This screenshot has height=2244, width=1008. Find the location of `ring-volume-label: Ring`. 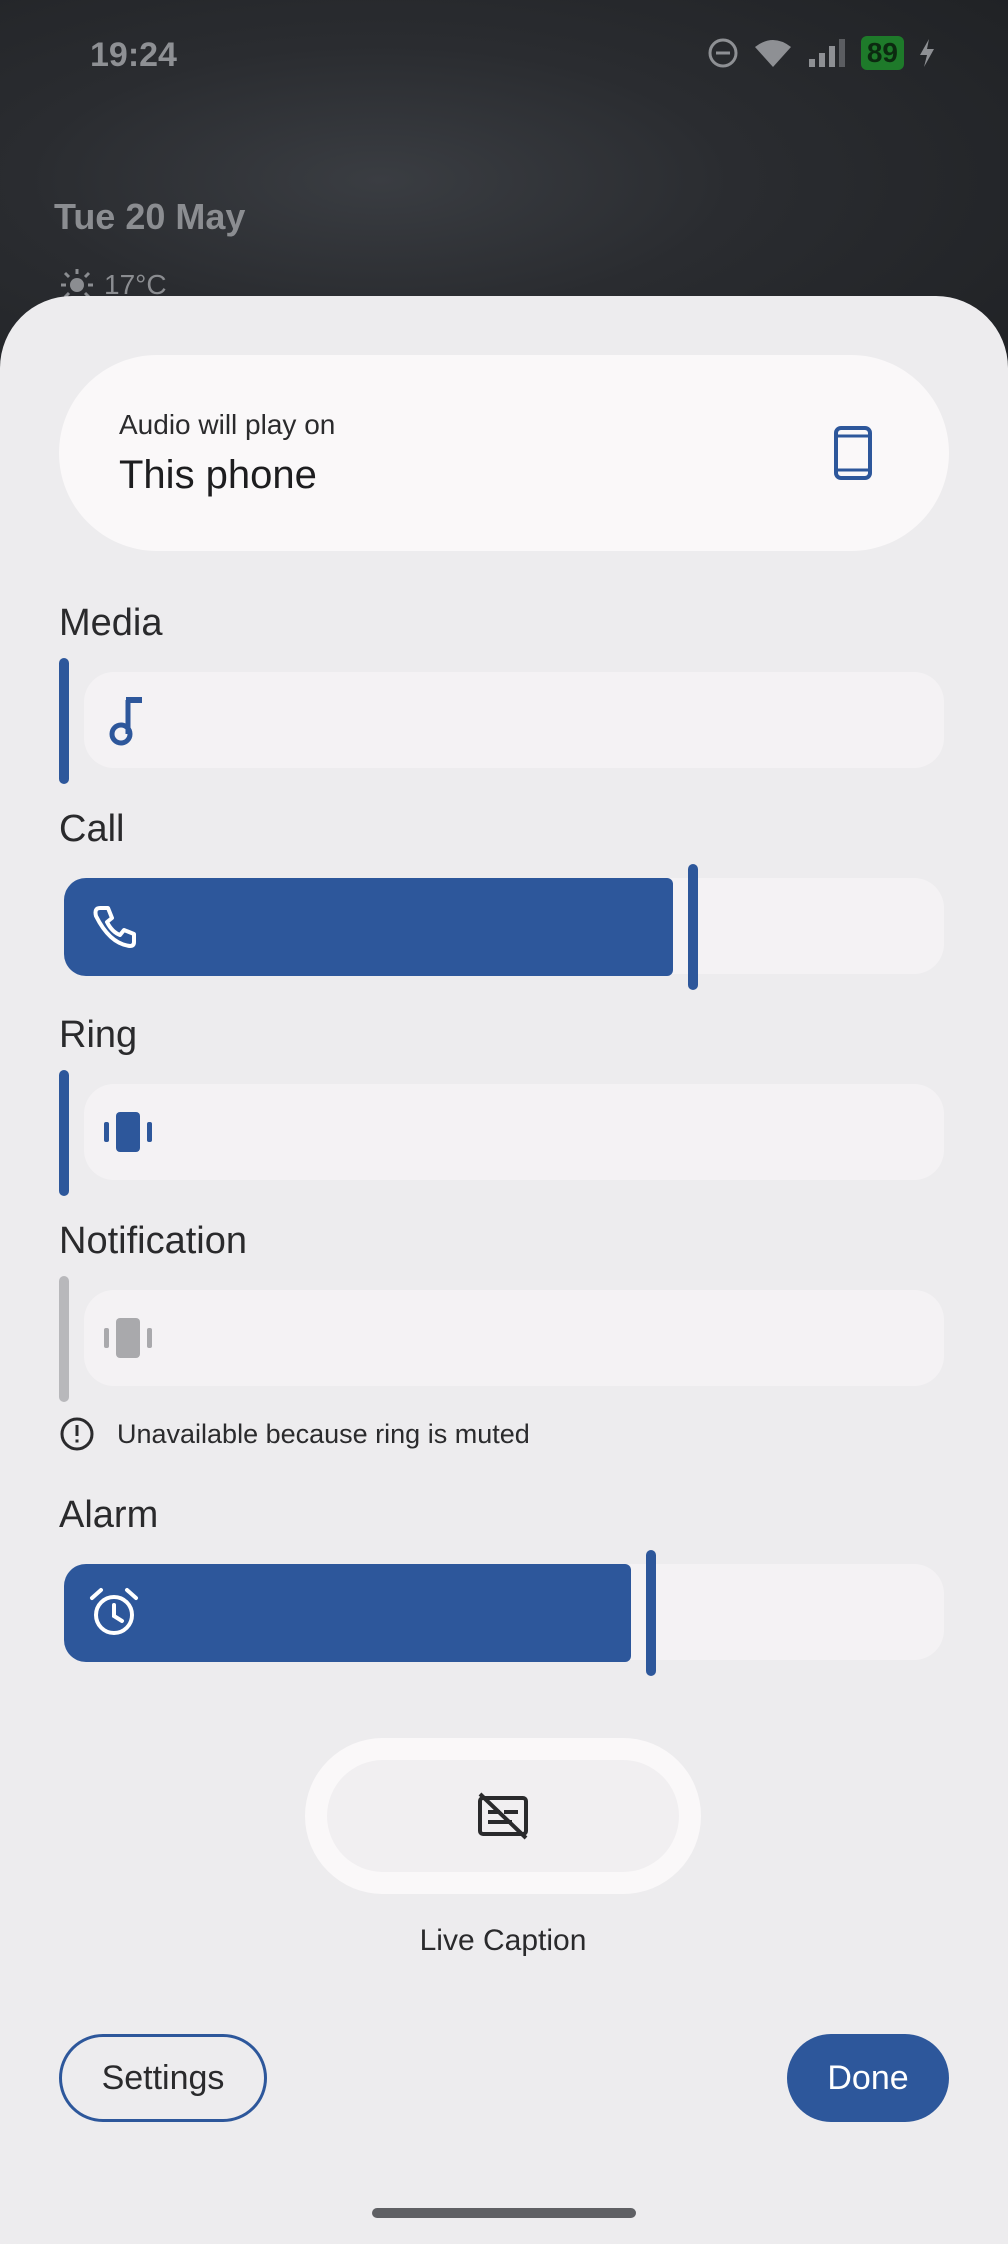

ring-volume-label: Ring is located at coordinates (98, 1035).